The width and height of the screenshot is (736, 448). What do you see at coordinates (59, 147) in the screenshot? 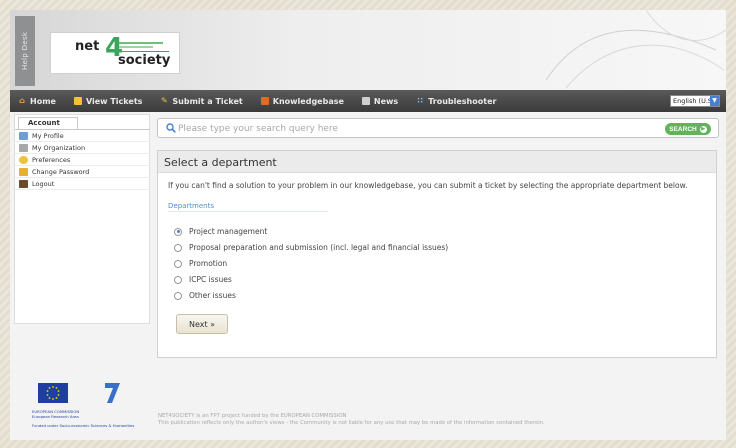
I see `sidebar-item-label: My Organization` at bounding box center [59, 147].